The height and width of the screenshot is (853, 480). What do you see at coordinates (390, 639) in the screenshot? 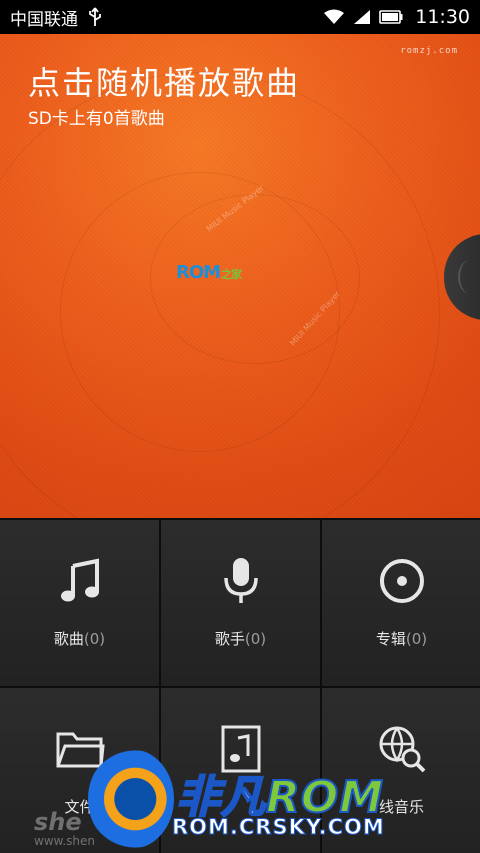
I see `tile-albums-name: 专辑` at bounding box center [390, 639].